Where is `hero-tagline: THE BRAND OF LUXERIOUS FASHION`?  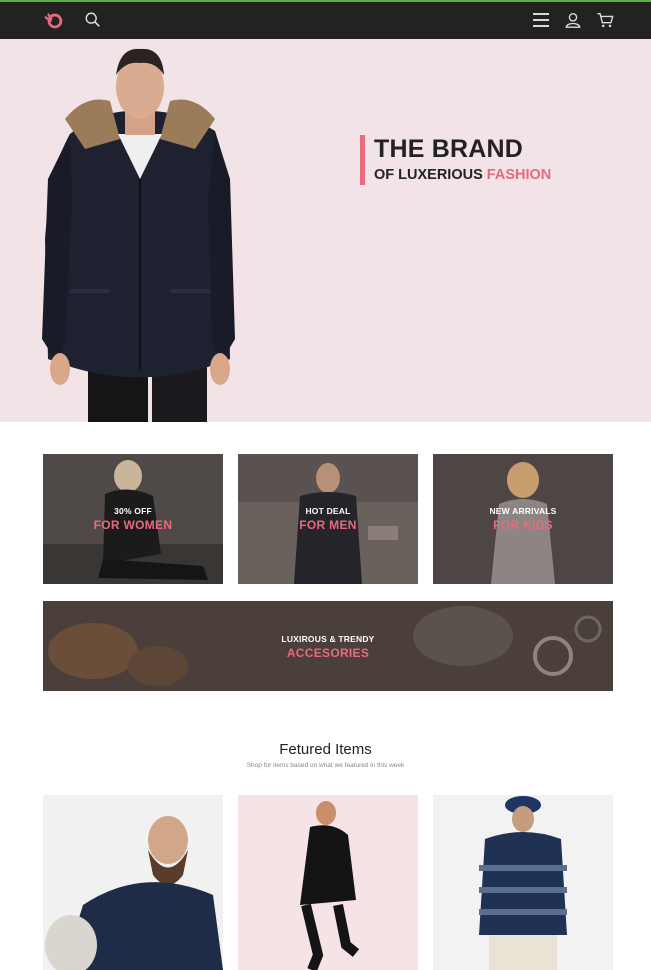 hero-tagline: THE BRAND OF LUXERIOUS FASHION is located at coordinates (455, 160).